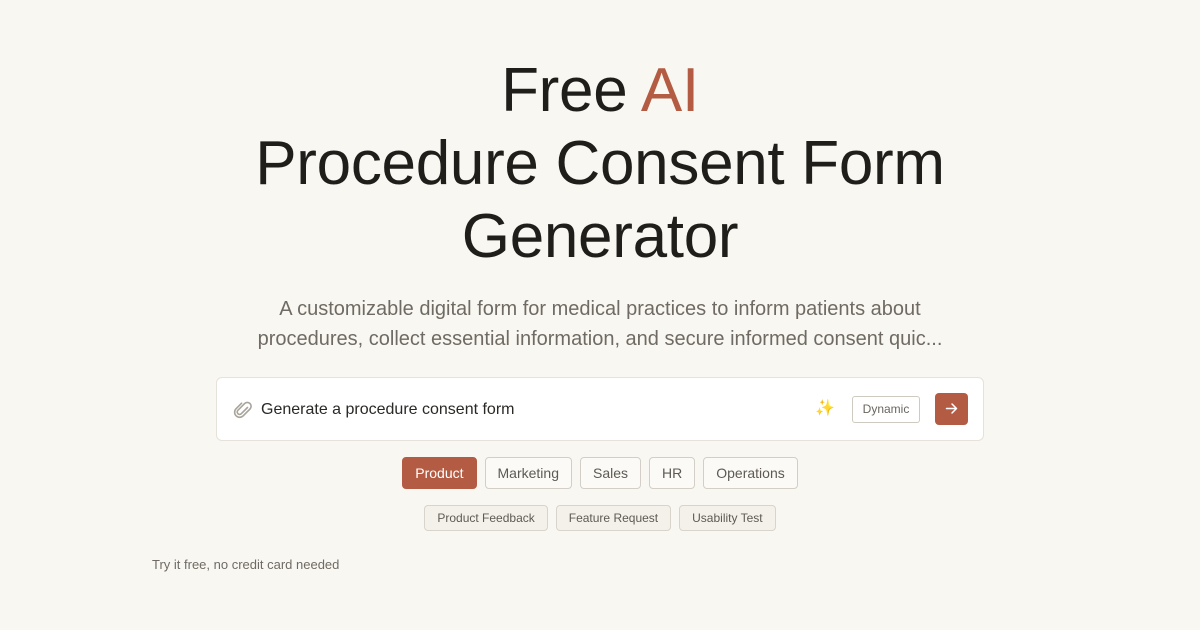 This screenshot has height=630, width=1200. Describe the element at coordinates (564, 90) in the screenshot. I see `title-free: Free` at that location.